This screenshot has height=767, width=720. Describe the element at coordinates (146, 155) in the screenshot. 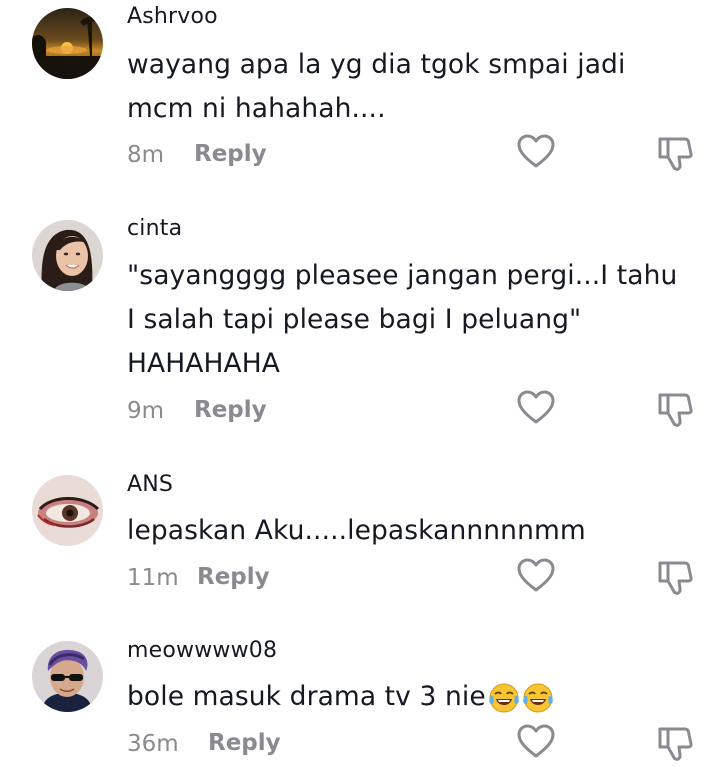

I see `timestamp: 8m` at that location.